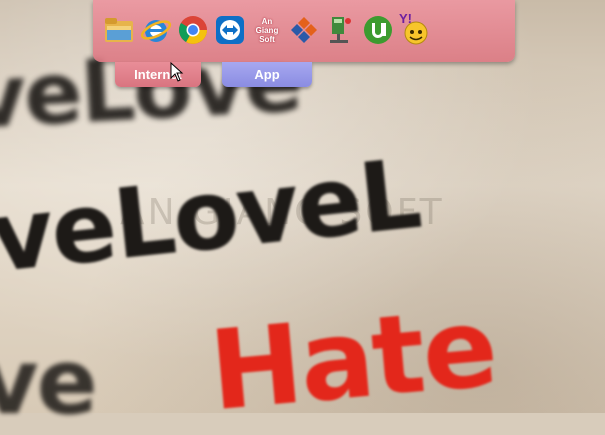 The height and width of the screenshot is (435, 605). I want to click on teamviewer-icon, so click(230, 30).